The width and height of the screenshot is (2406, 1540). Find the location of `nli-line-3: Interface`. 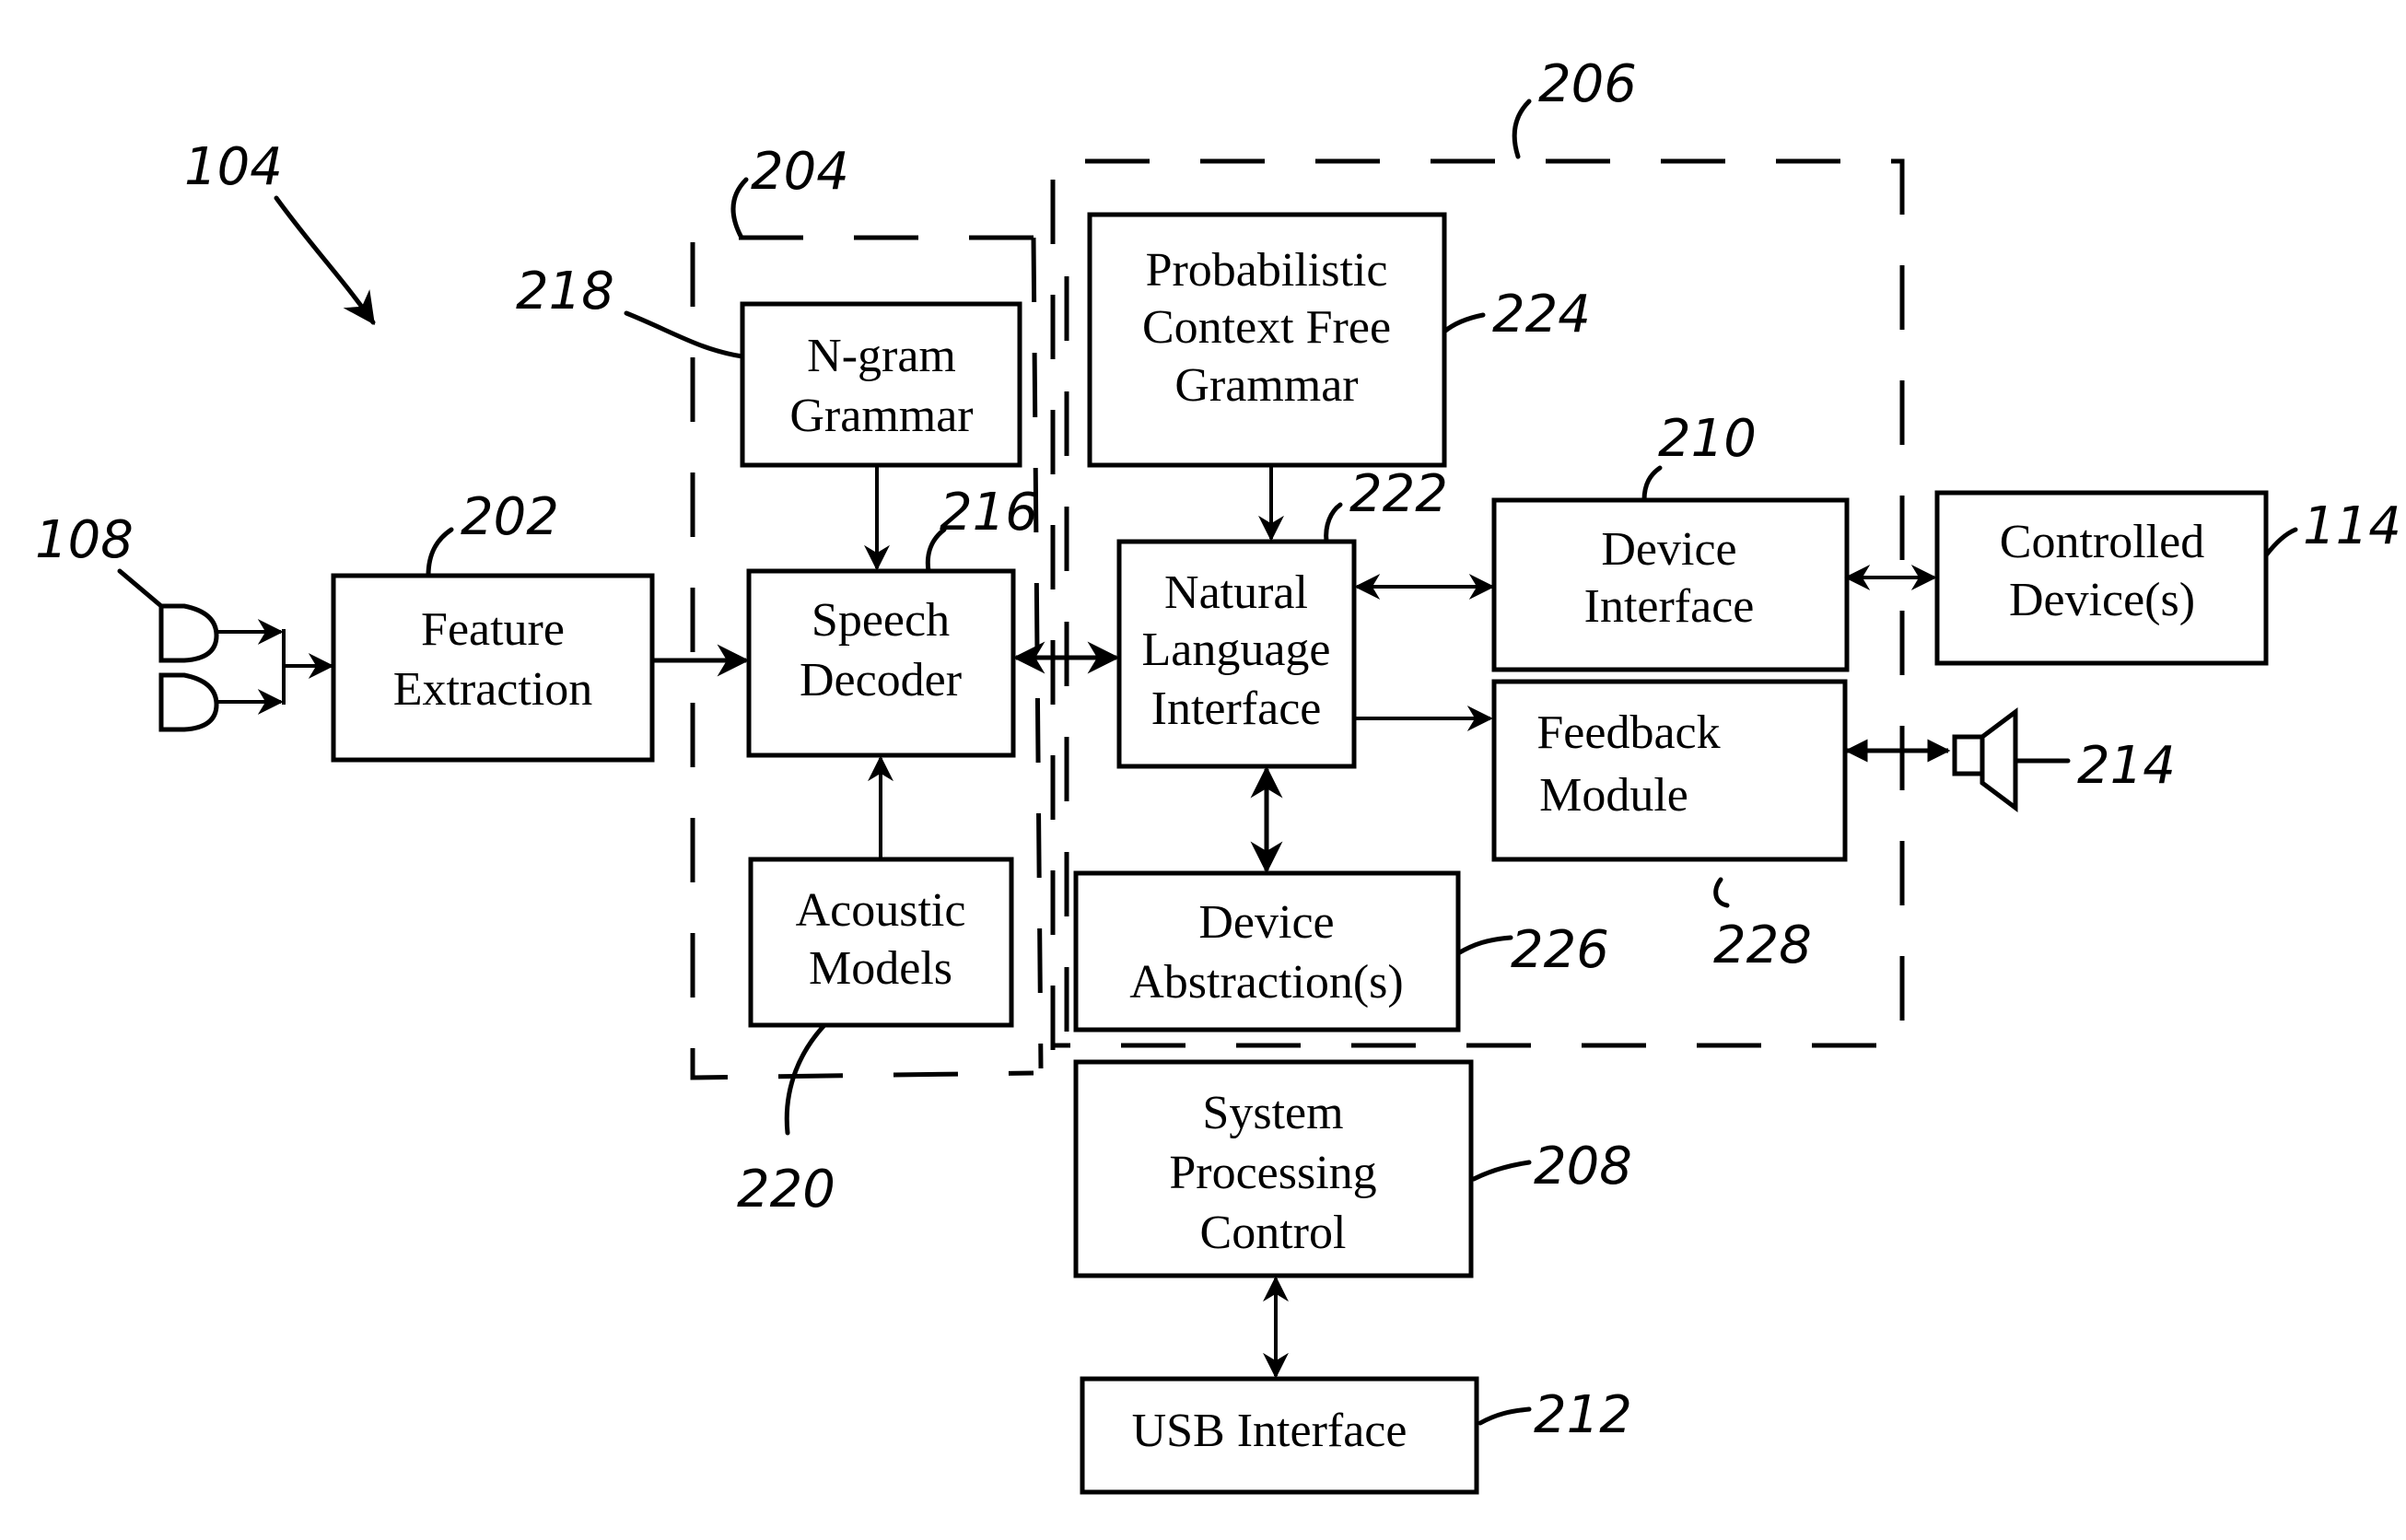

nli-line-3: Interface is located at coordinates (1236, 708).